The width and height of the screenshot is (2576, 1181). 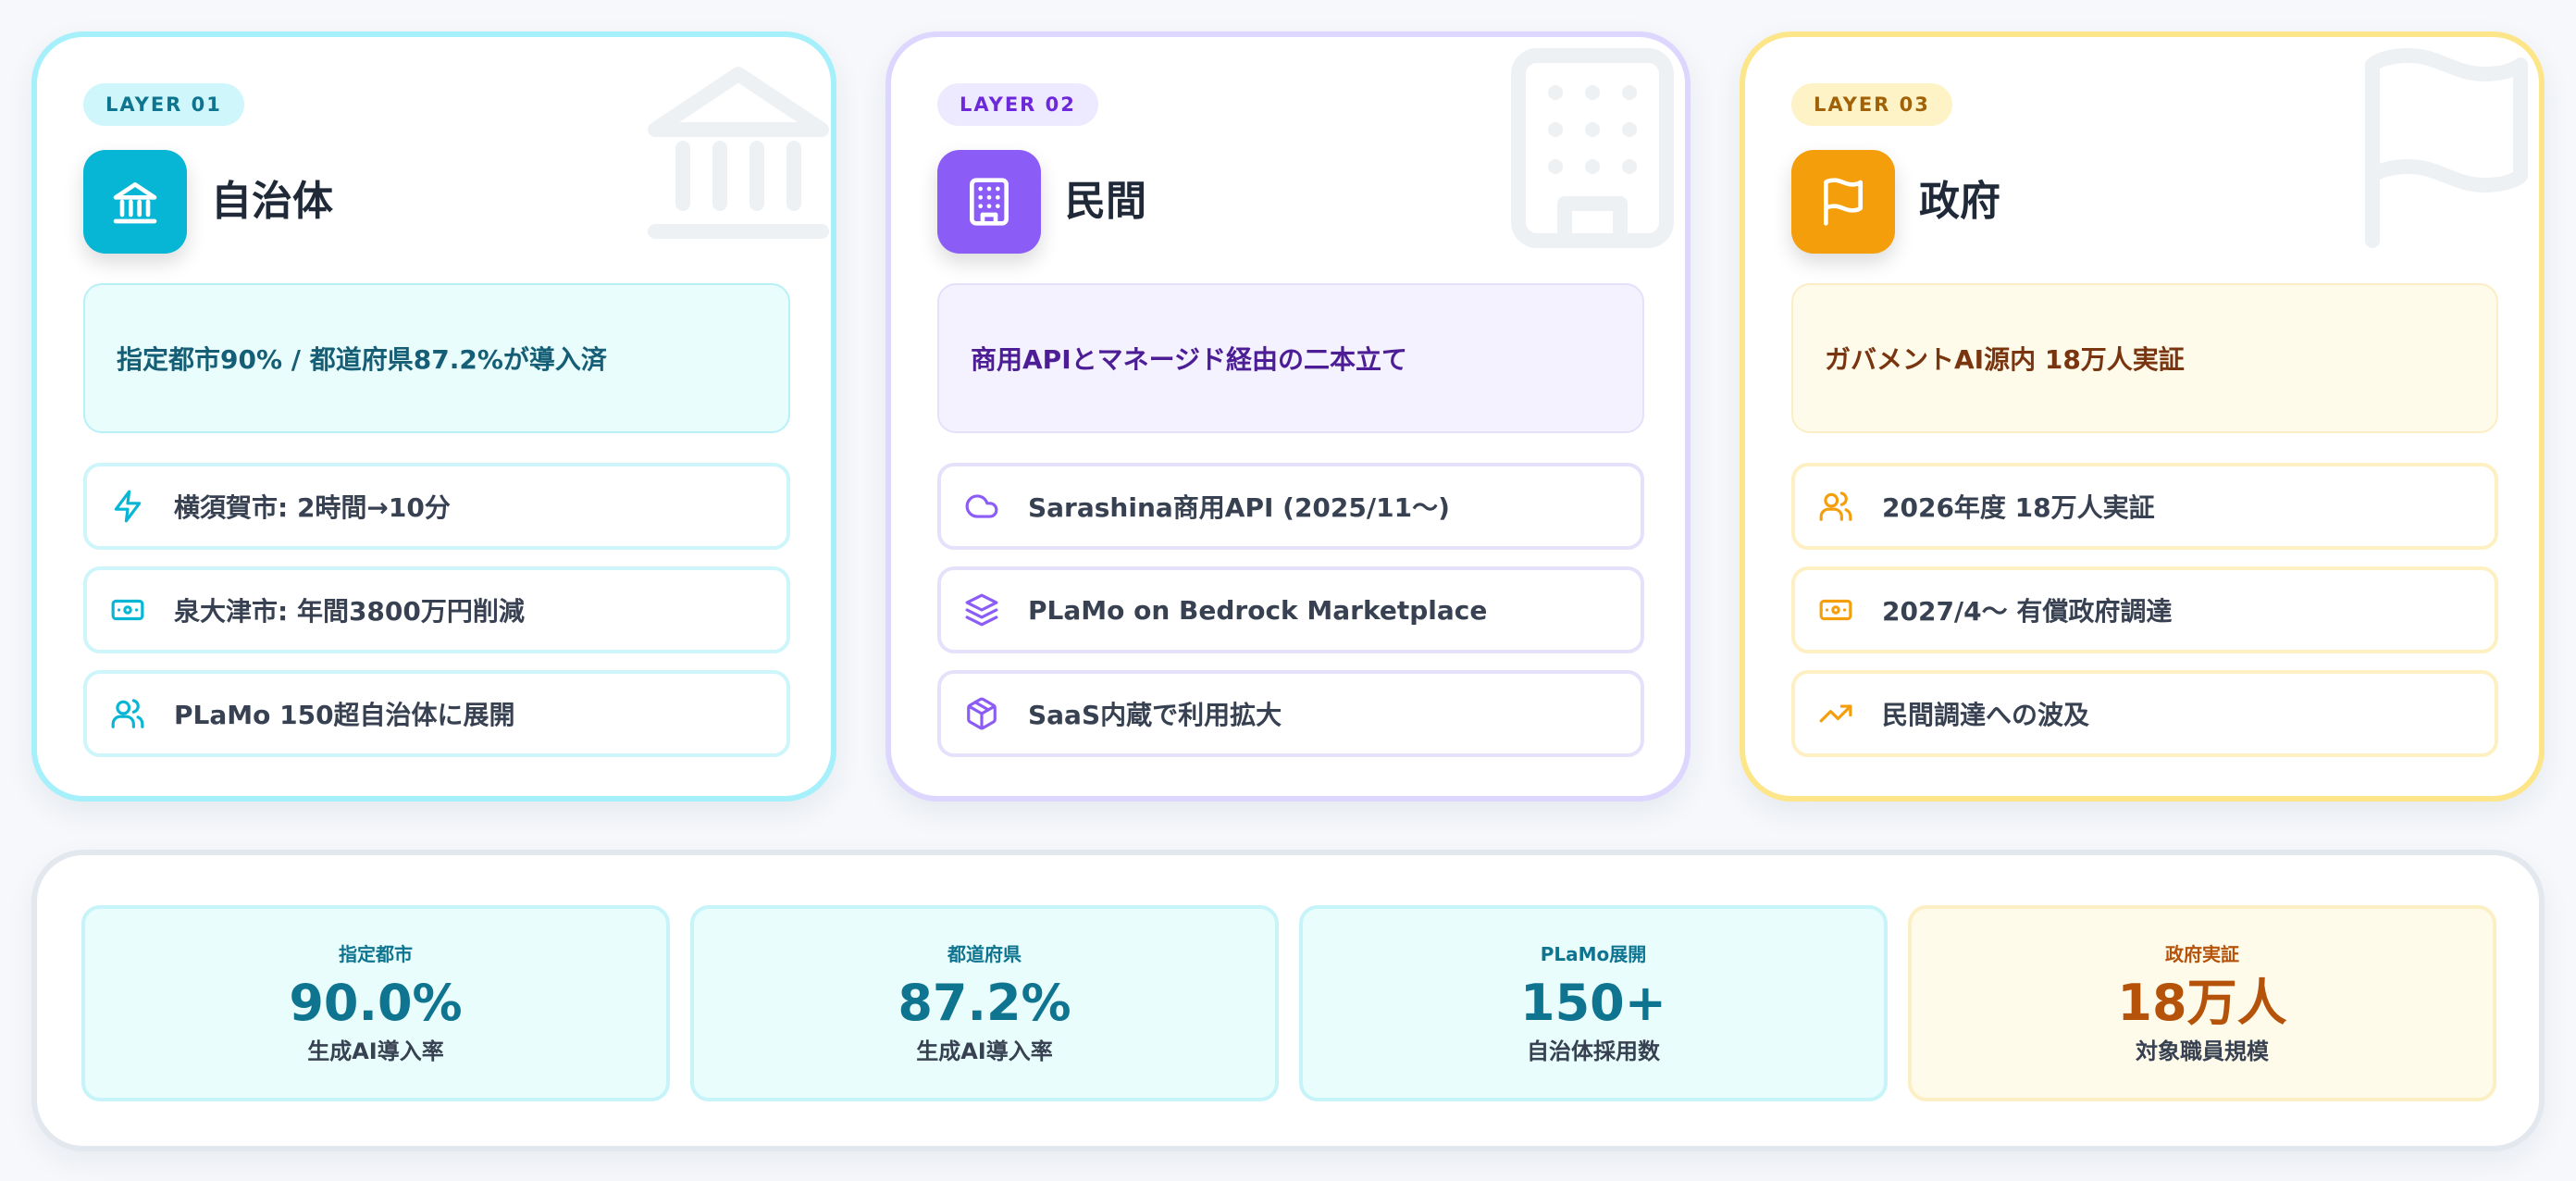 What do you see at coordinates (350, 611) in the screenshot?
I see `item-text: 泉大津市: 年間3800万円削減` at bounding box center [350, 611].